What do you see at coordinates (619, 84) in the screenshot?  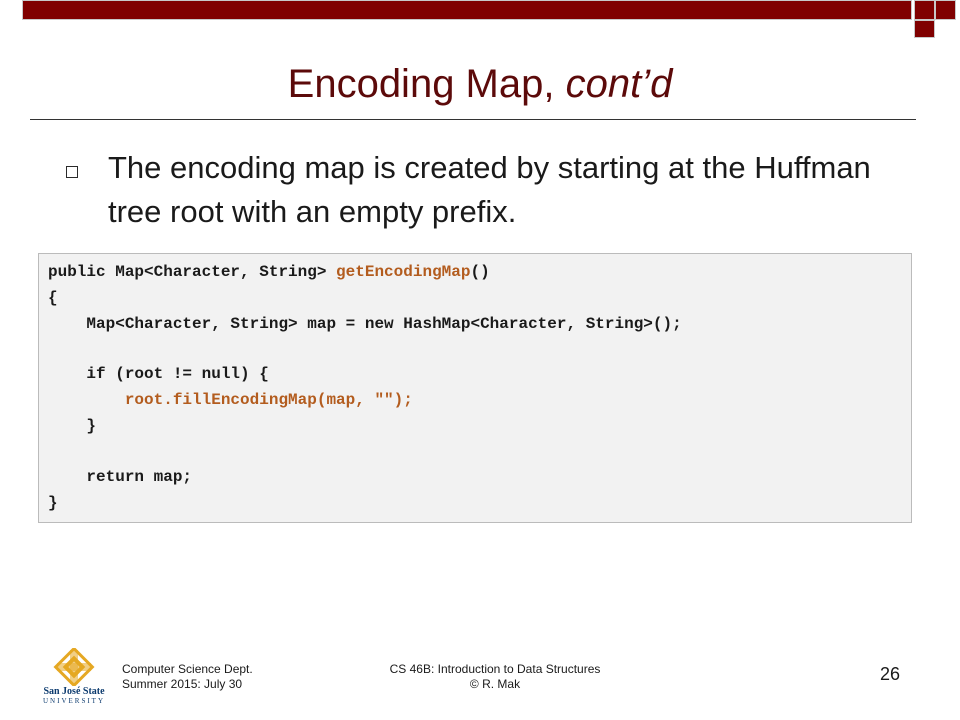 I see `title-italic: cont’d` at bounding box center [619, 84].